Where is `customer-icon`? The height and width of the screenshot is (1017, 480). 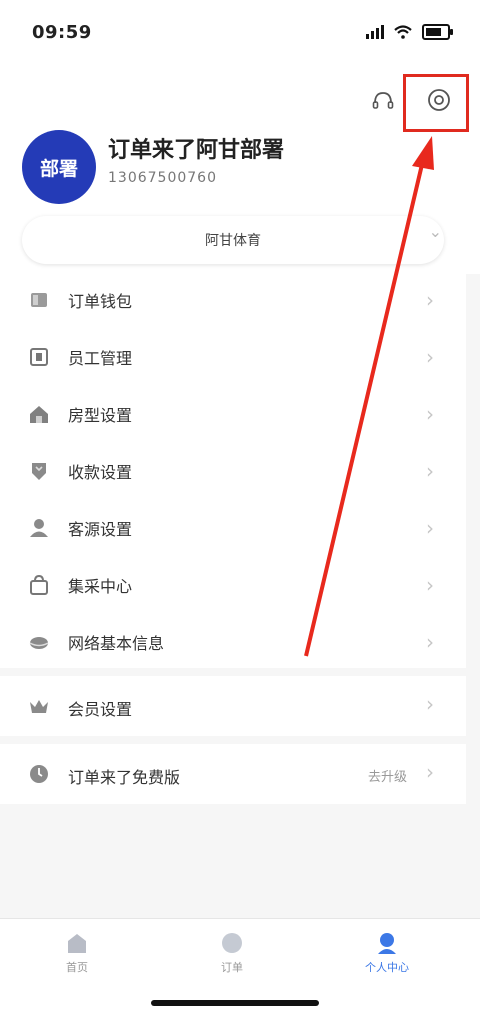
customer-icon is located at coordinates (39, 528).